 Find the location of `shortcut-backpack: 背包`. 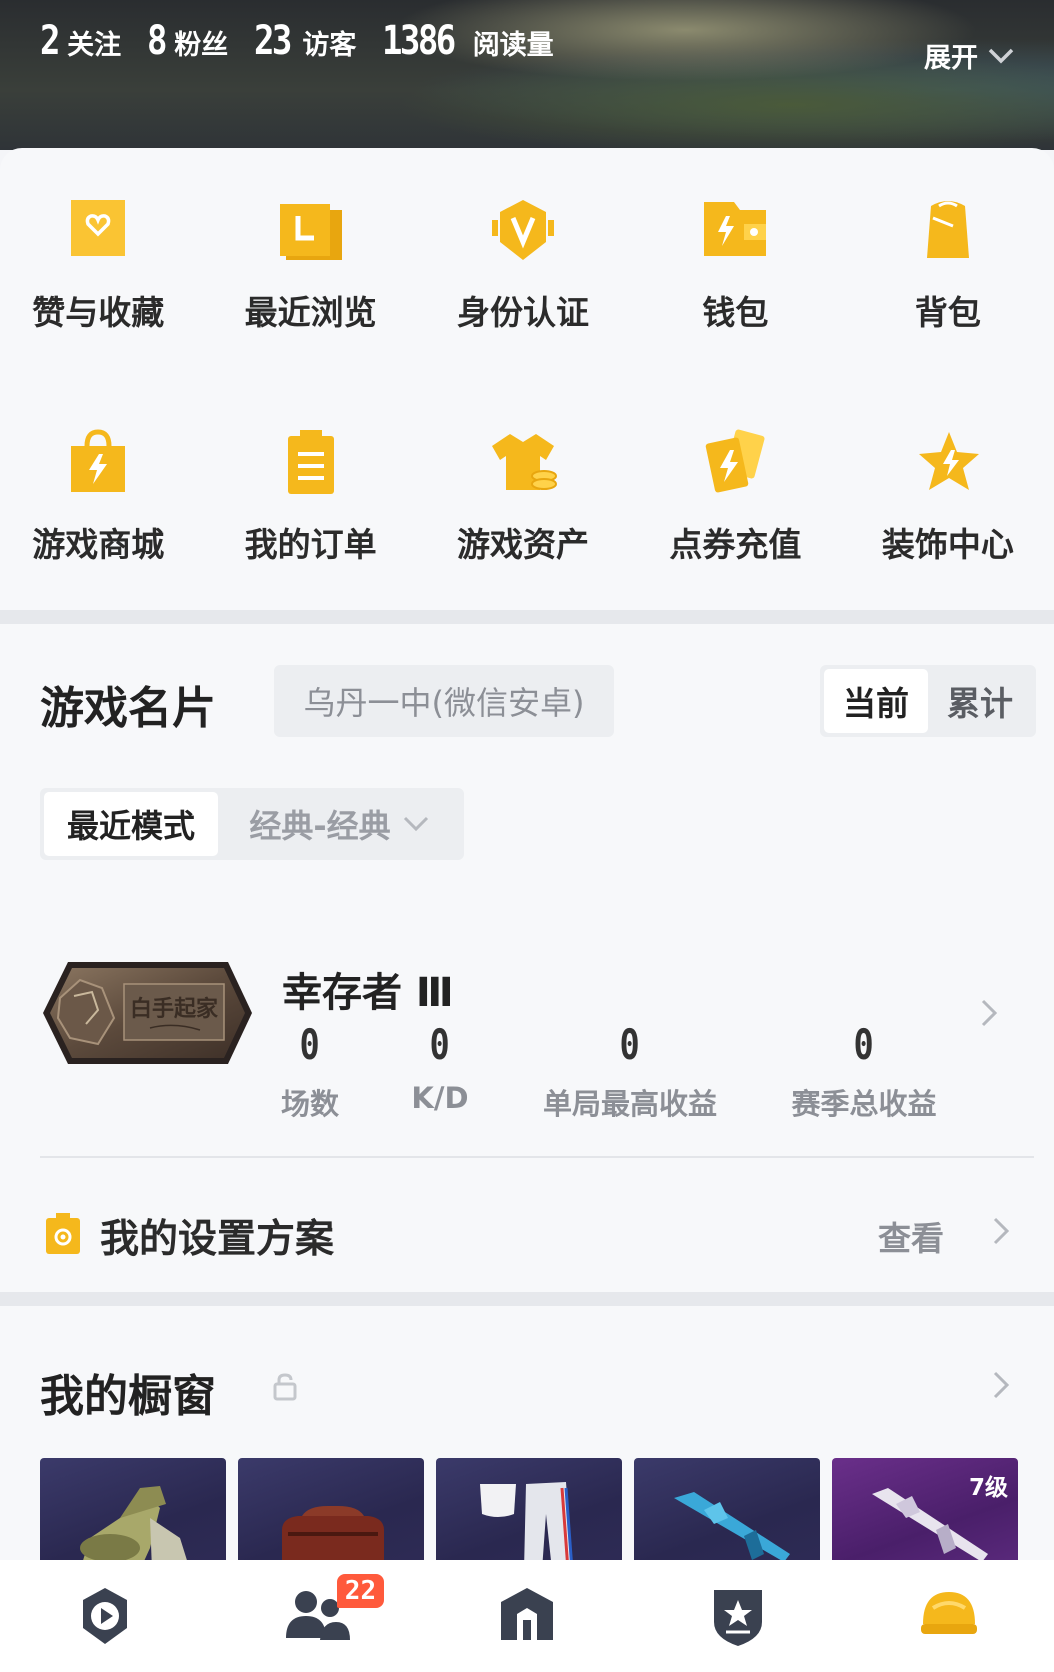

shortcut-backpack: 背包 is located at coordinates (948, 265).